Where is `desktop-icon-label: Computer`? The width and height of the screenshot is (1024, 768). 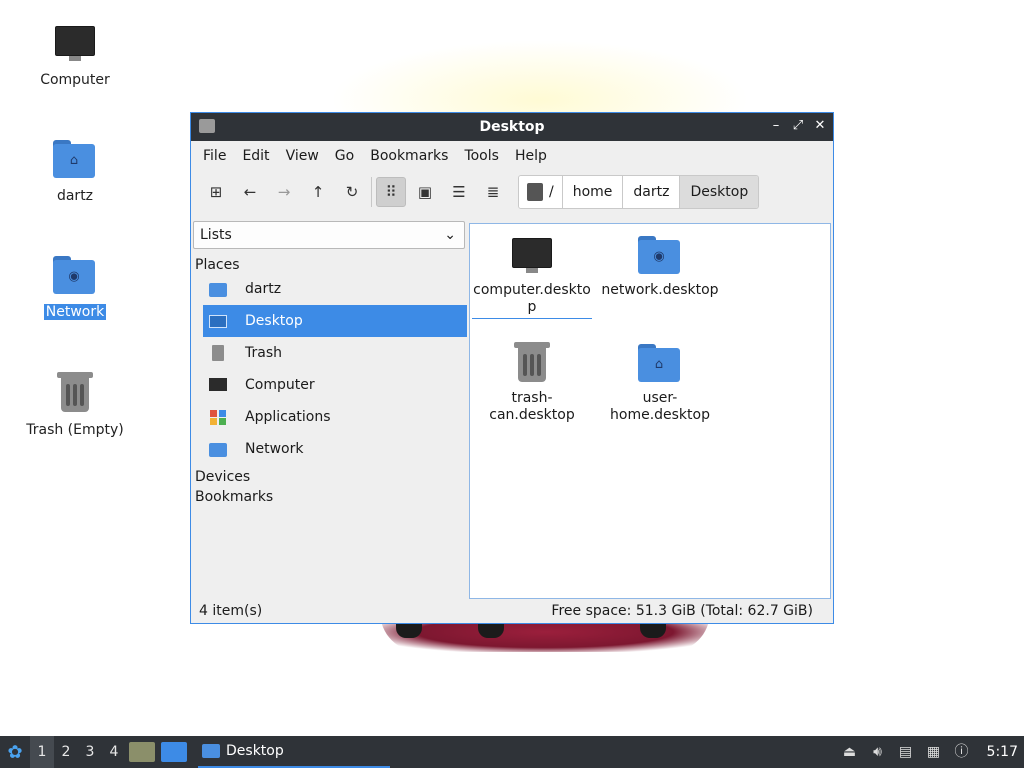 desktop-icon-label: Computer is located at coordinates (75, 80).